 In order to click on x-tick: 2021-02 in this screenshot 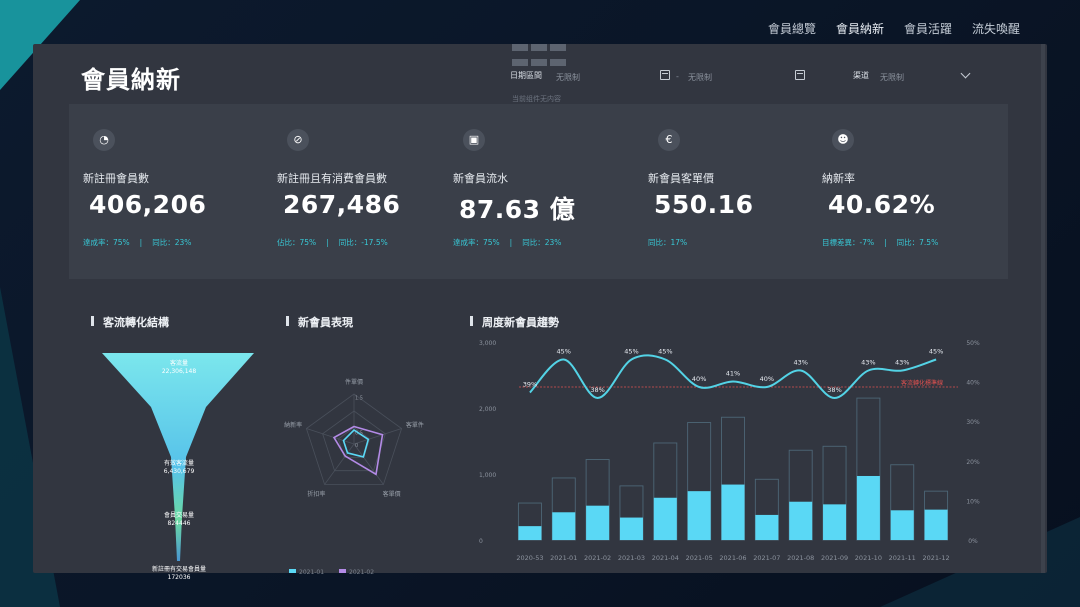, I will do `click(597, 558)`.